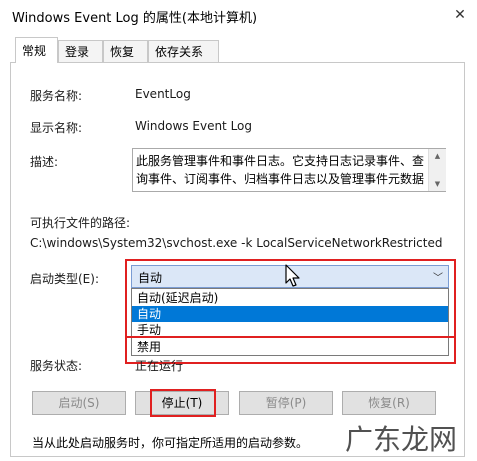  I want to click on service-status-value: 正在运行, so click(159, 366).